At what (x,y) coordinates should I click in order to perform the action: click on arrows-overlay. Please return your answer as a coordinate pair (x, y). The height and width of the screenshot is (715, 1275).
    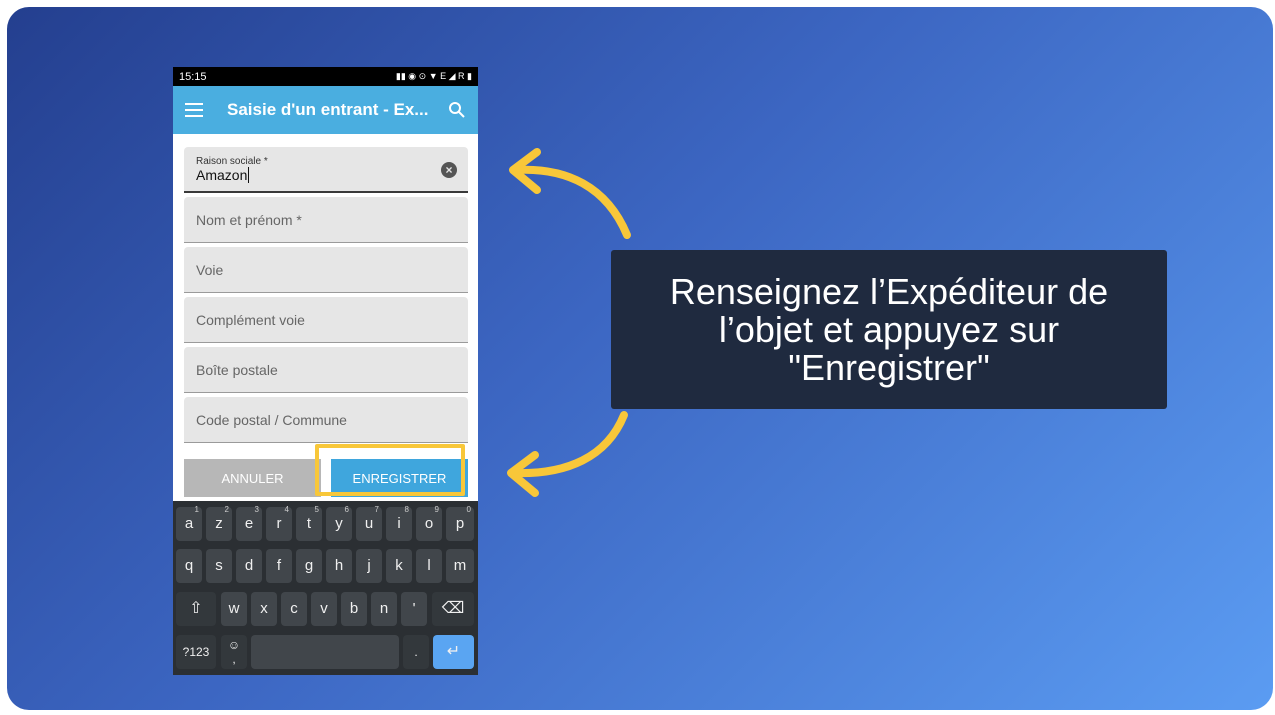
    Looking at the image, I should click on (569, 322).